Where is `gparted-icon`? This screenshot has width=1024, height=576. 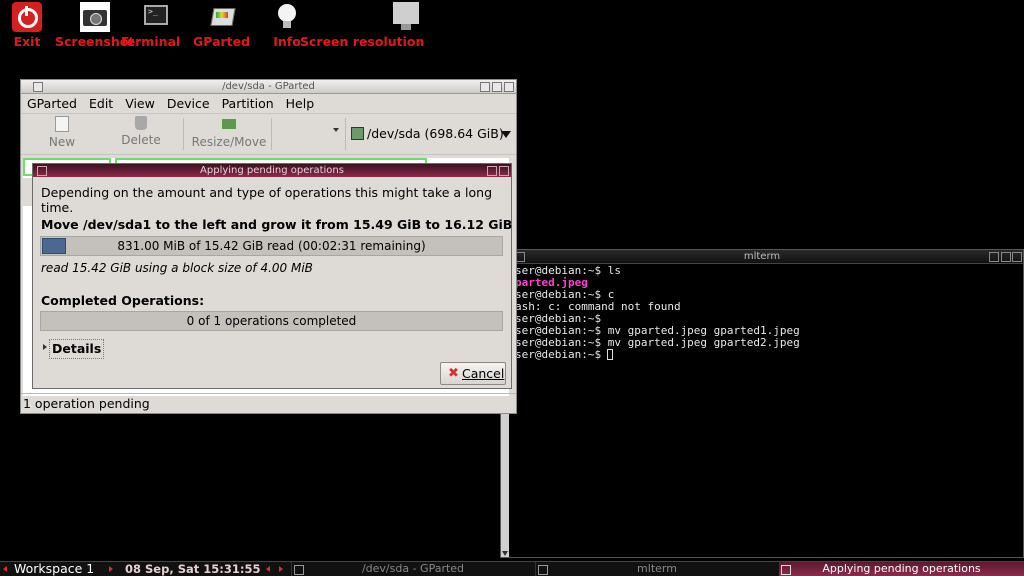 gparted-icon is located at coordinates (222, 17).